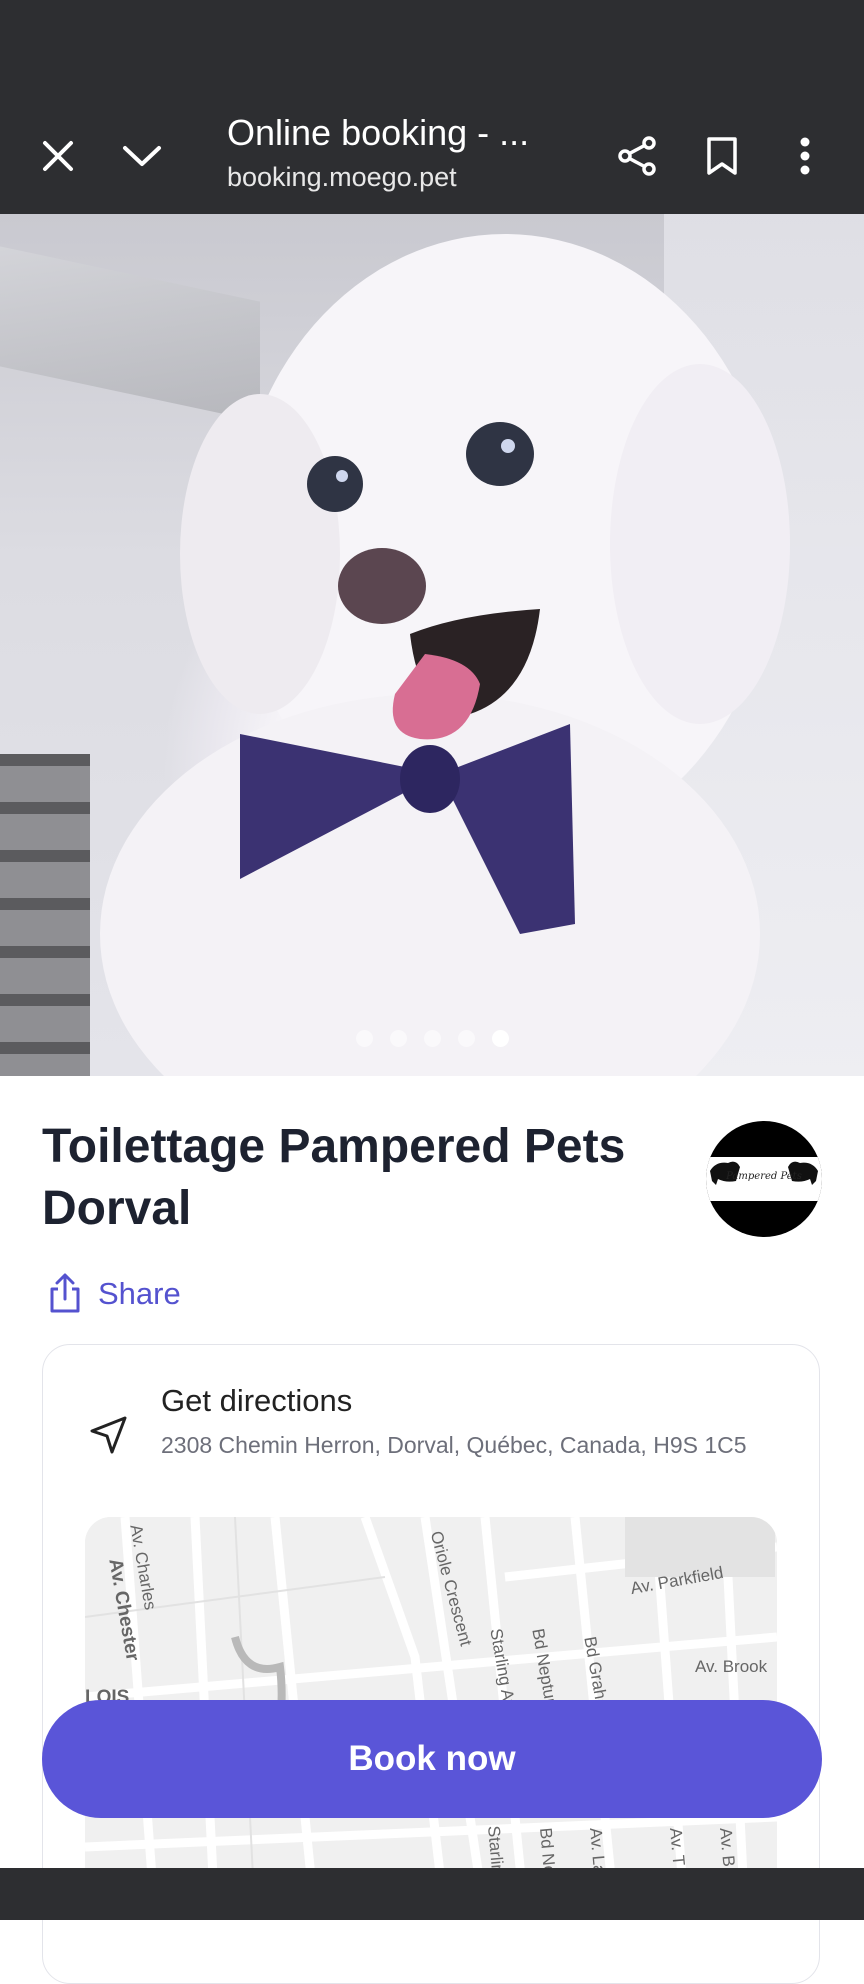  Describe the element at coordinates (432, 1759) in the screenshot. I see `book-now-button: Book now` at that location.